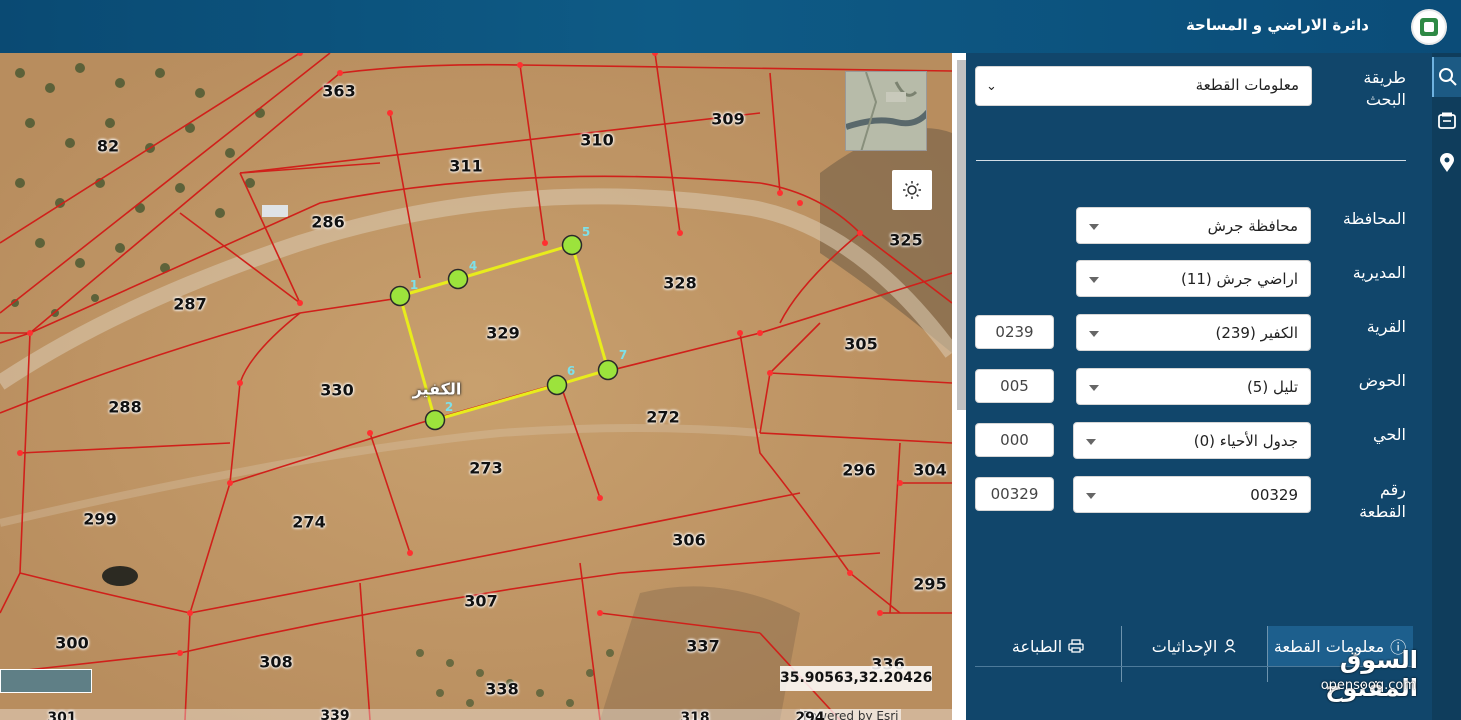  Describe the element at coordinates (327, 222) in the screenshot. I see `parcel-label: 286` at that location.